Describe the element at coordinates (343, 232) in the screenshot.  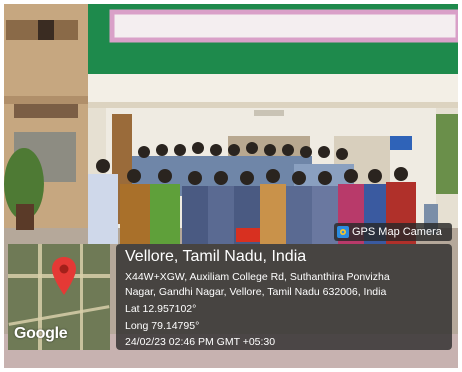
I see `gps-map-camera-icon` at that location.